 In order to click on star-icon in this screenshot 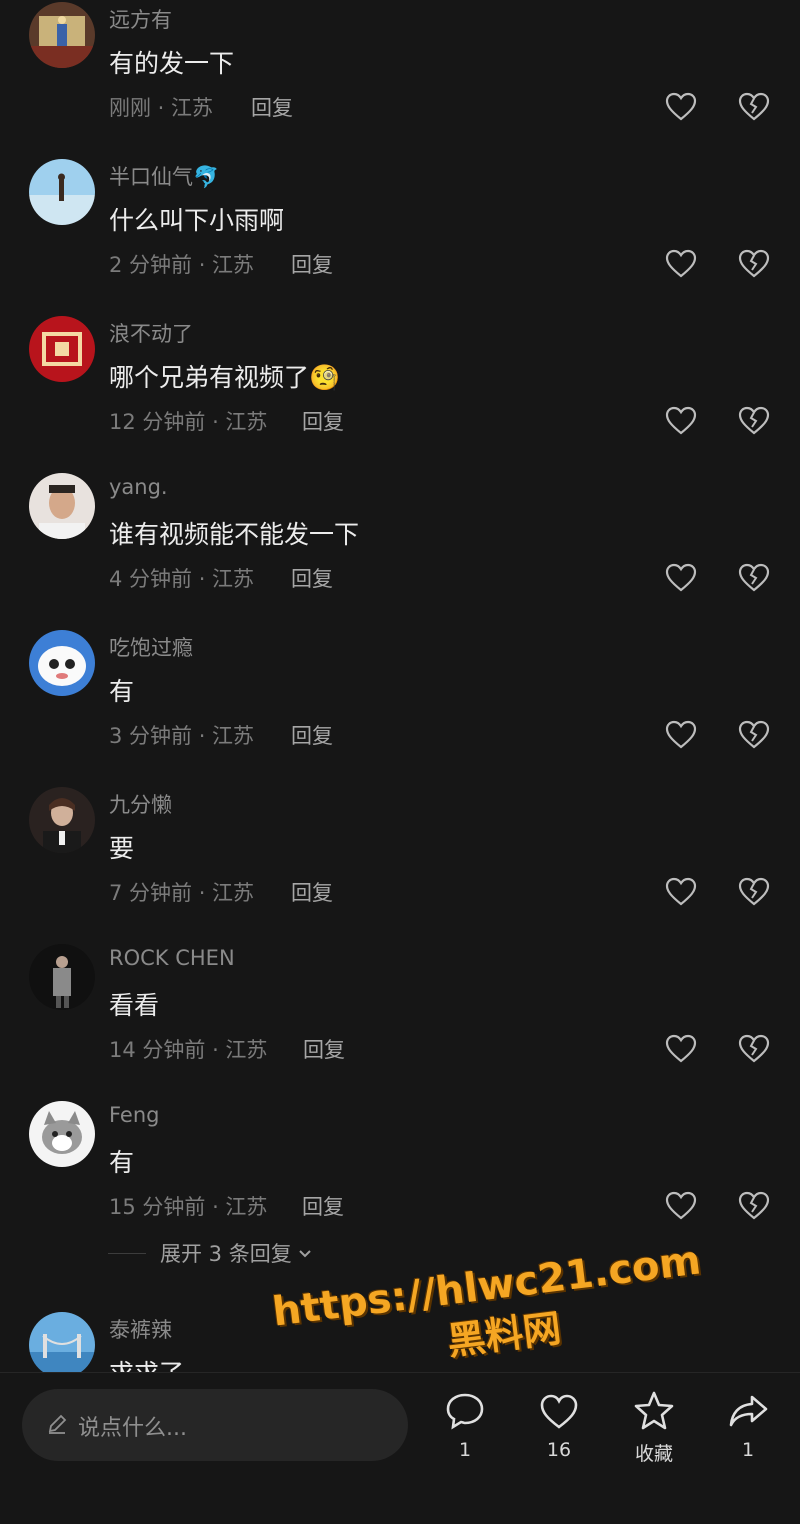, I will do `click(654, 1410)`.